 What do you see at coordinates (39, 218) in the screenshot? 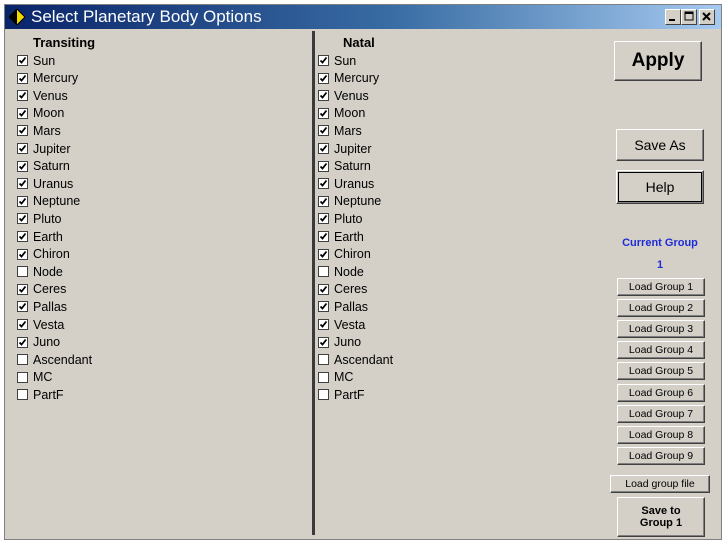
I see `transiting-checkbox-row: Pluto` at bounding box center [39, 218].